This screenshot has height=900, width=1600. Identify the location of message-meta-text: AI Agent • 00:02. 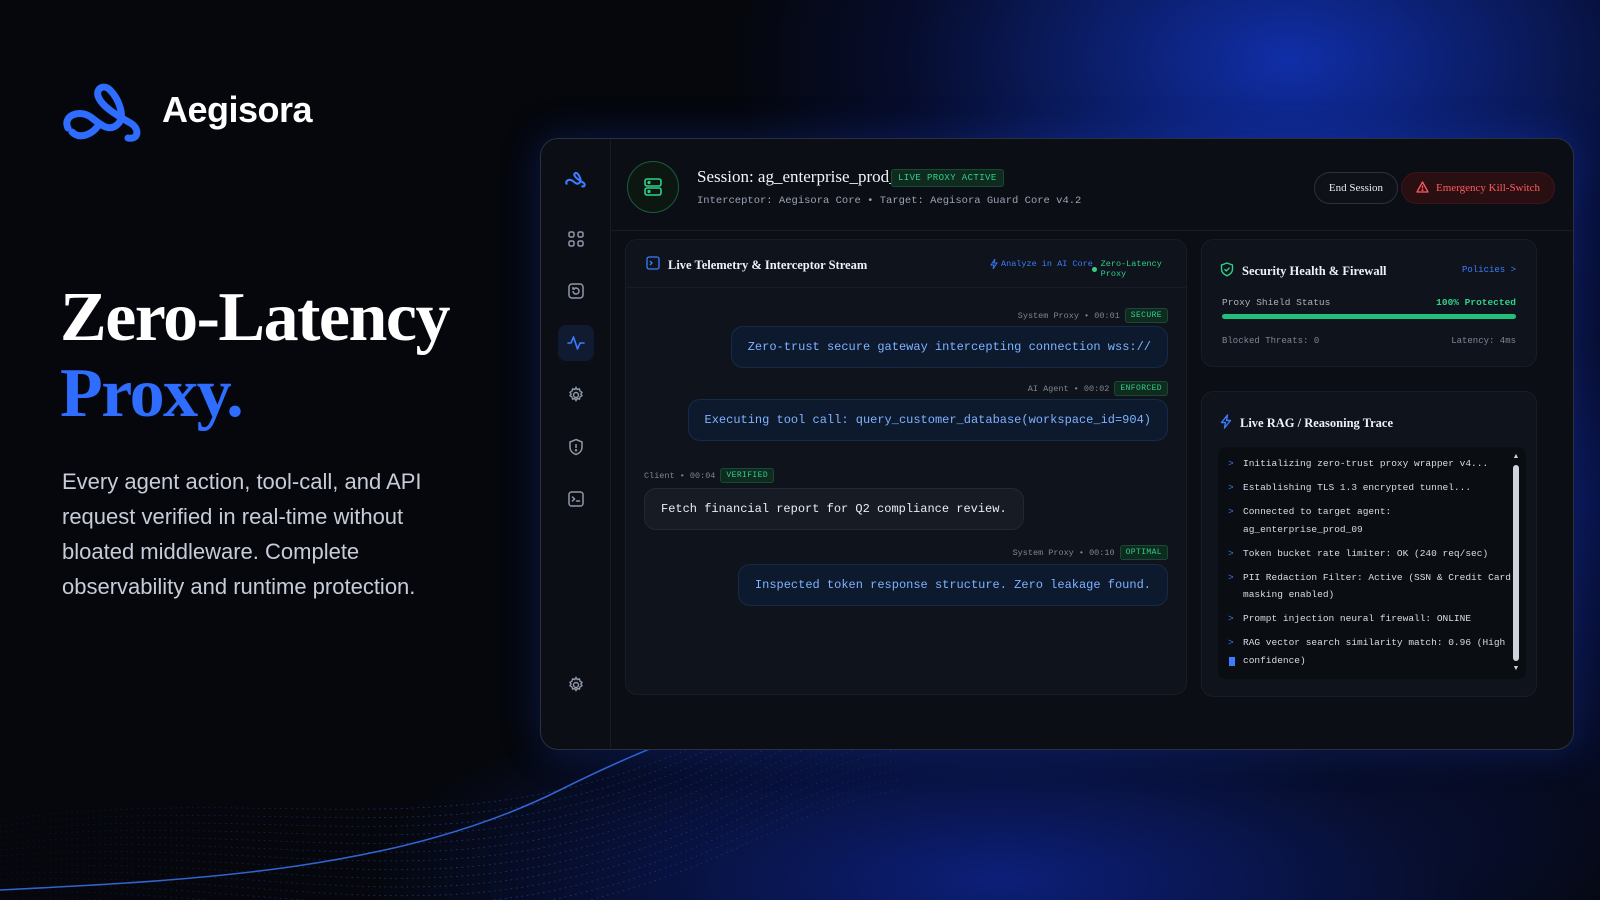
(1068, 388).